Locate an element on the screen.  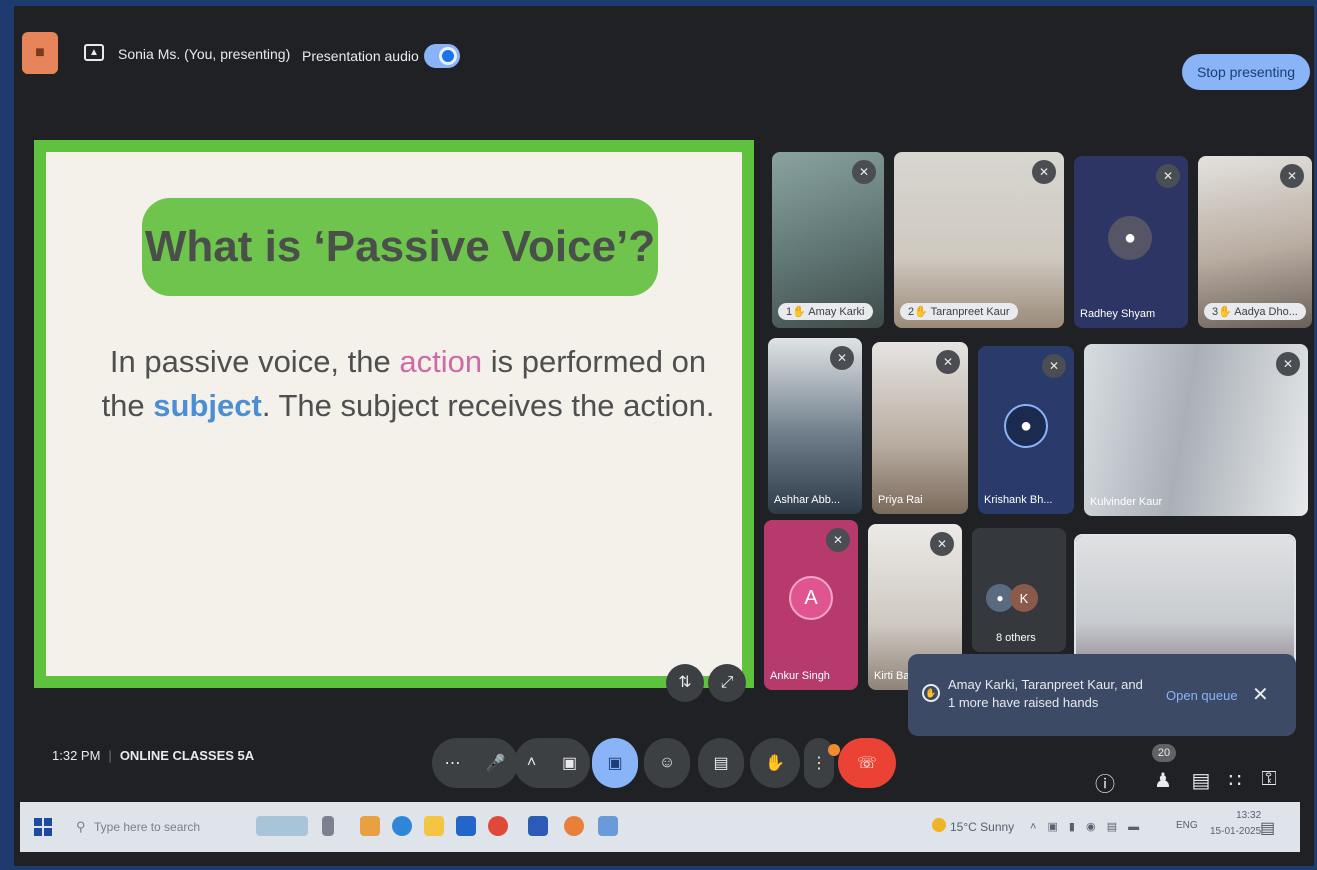
clock-time: 13:32 is located at coordinates (1249, 815).